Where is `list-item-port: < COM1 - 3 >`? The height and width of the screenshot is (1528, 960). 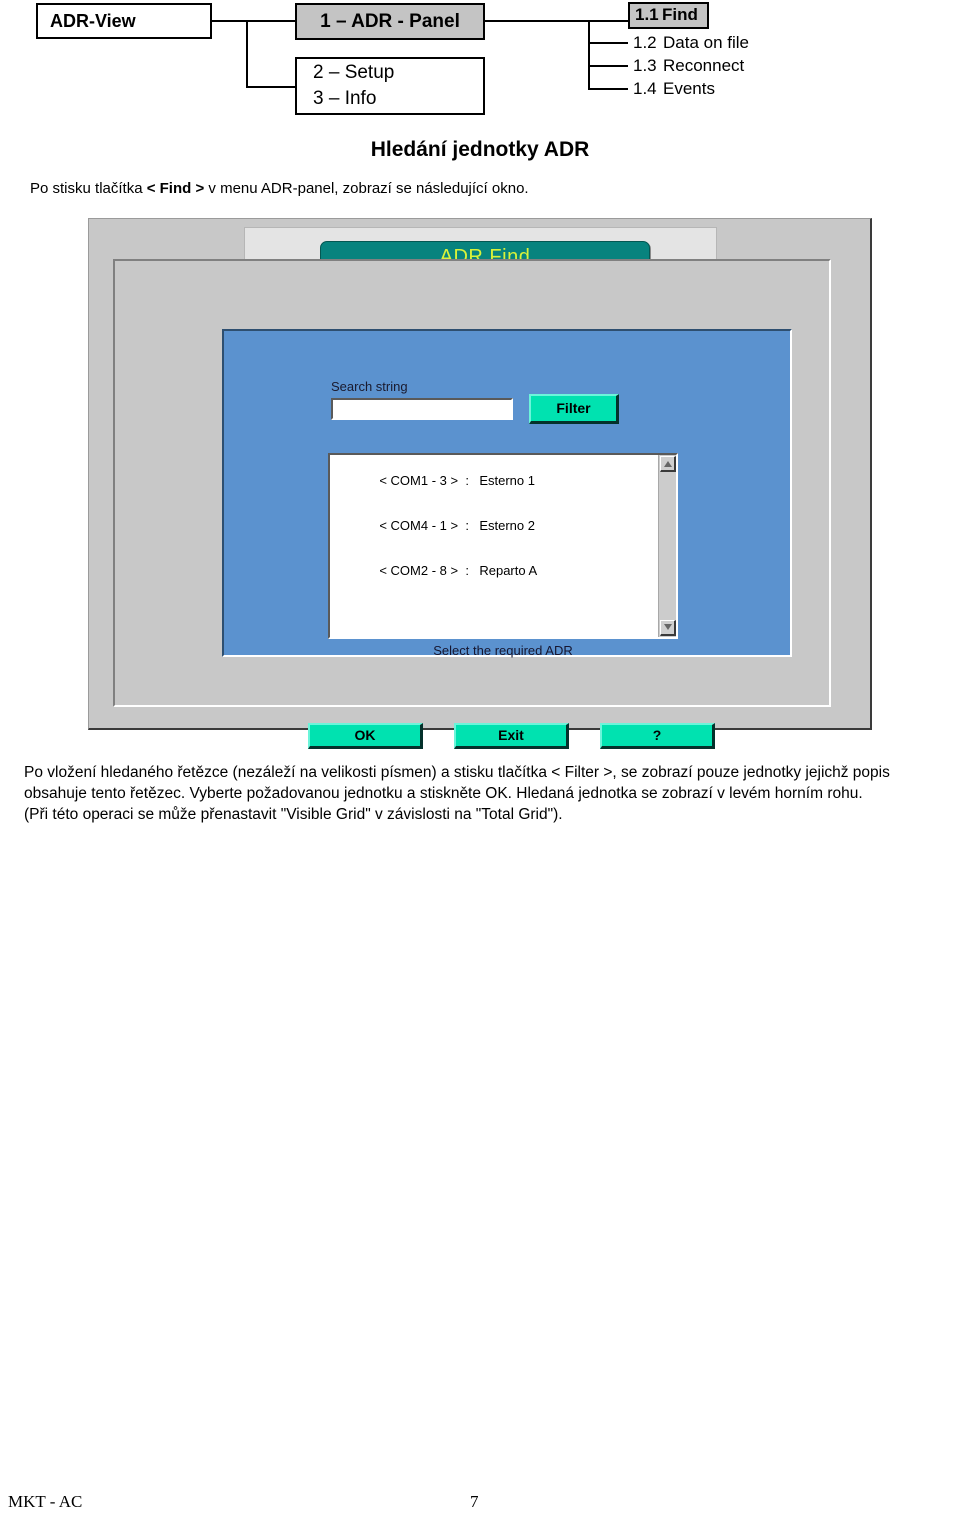
list-item-port: < COM1 - 3 > is located at coordinates (419, 480).